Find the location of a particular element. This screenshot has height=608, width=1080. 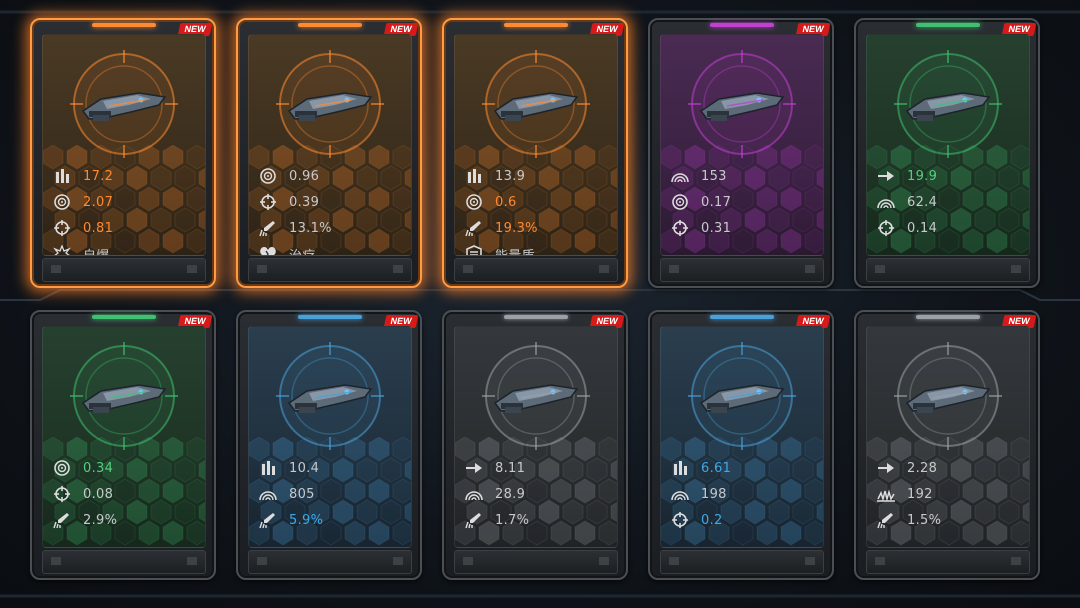

stat-value: 0.08 is located at coordinates (98, 494).